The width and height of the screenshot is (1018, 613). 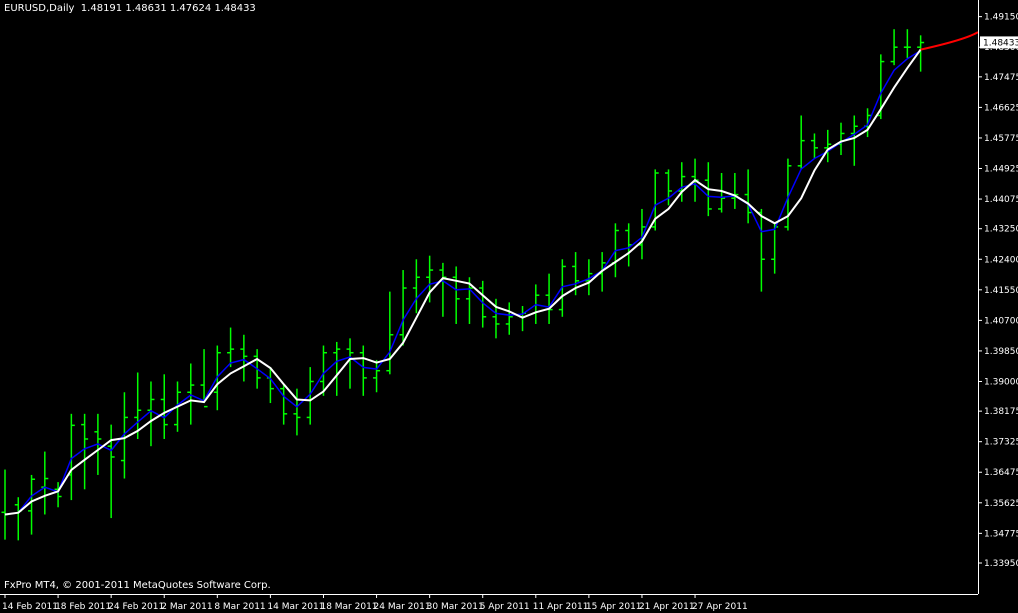 What do you see at coordinates (505, 607) in the screenshot?
I see `date-tick-label: 5 Apr 2011` at bounding box center [505, 607].